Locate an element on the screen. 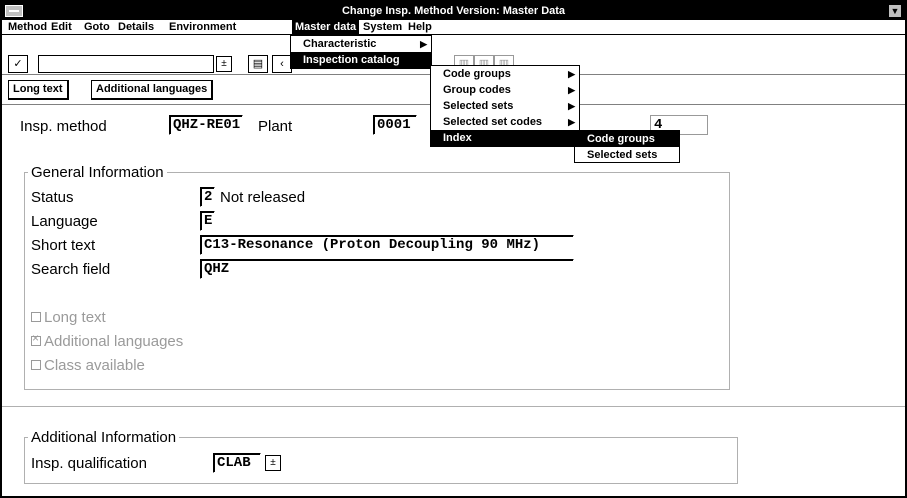 This screenshot has height=498, width=907. menu-item-index: Index is located at coordinates (505, 138).